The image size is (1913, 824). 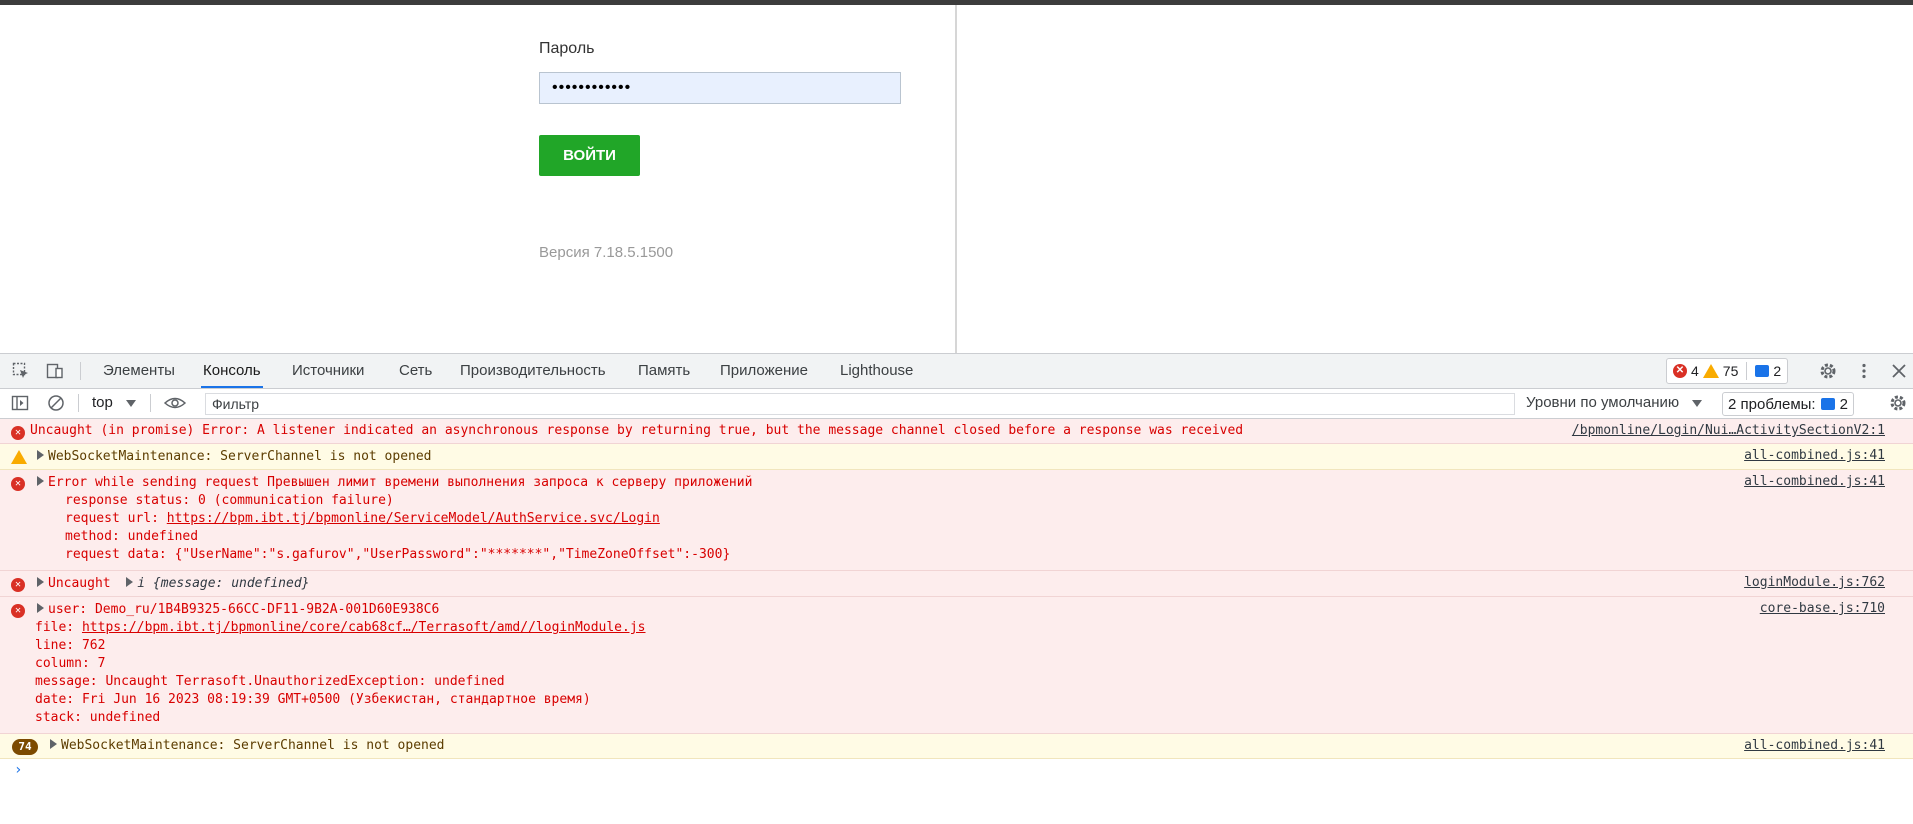 I want to click on console-toolbar: top Уровни по умолчанию 2 проблемы: 2, so click(x=956, y=404).